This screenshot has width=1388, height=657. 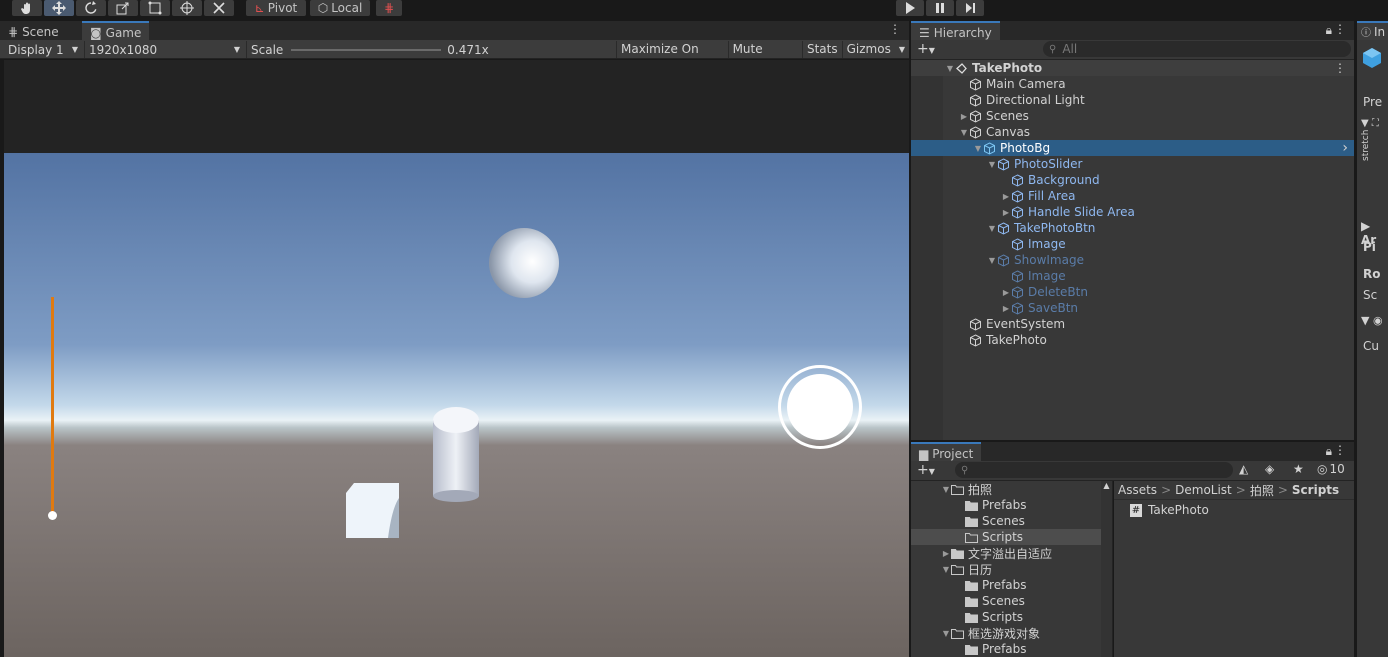 What do you see at coordinates (1019, 308) in the screenshot?
I see `prefab-cube-icon` at bounding box center [1019, 308].